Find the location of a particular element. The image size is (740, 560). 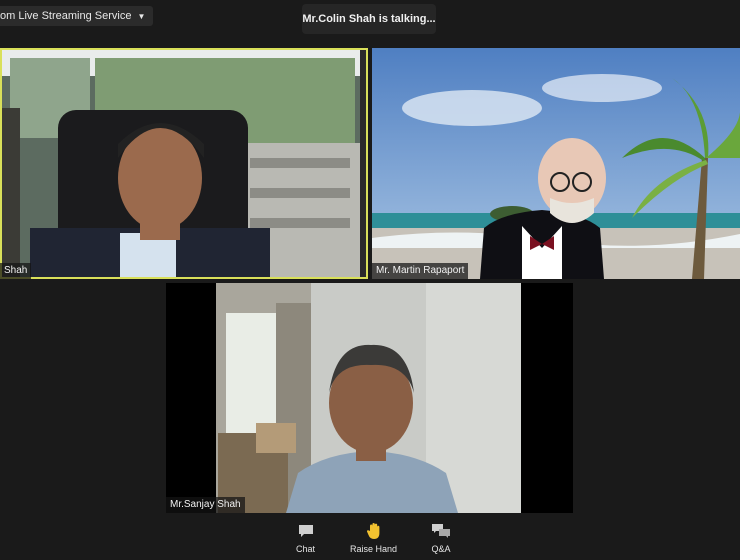

participant-name: Mr.Sanjay Shah is located at coordinates (205, 504).